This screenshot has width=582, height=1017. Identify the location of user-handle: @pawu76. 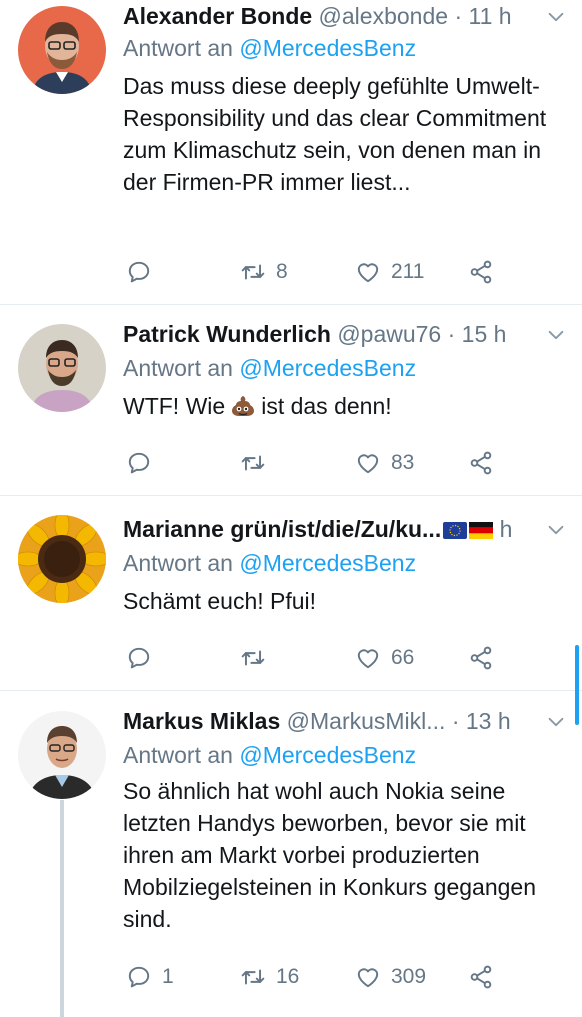
(389, 334).